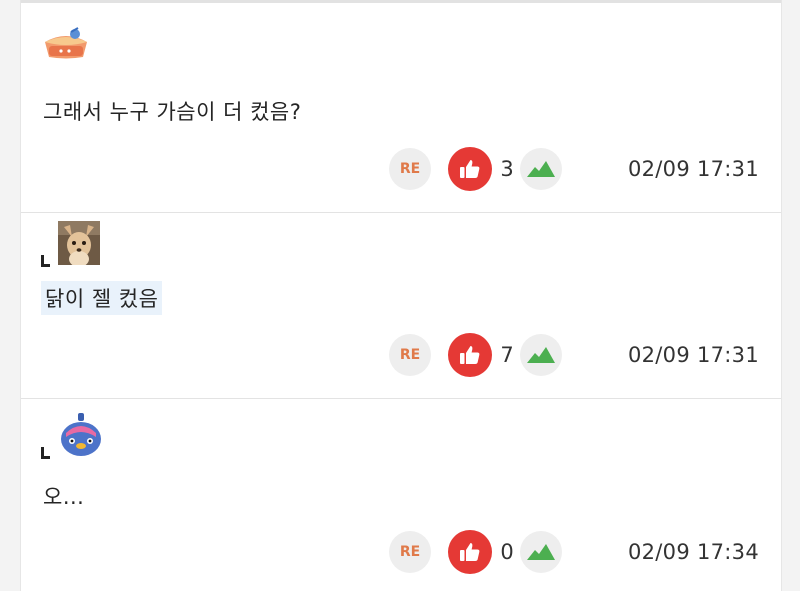 The height and width of the screenshot is (591, 800). What do you see at coordinates (574, 355) in the screenshot?
I see `comment-actions: RE 7 02/09 17:31` at bounding box center [574, 355].